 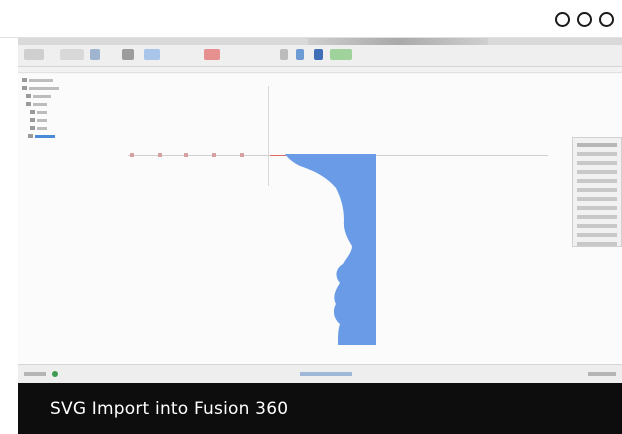 I want to click on caption-text: SVG Import into Fusion 360, so click(x=169, y=409).